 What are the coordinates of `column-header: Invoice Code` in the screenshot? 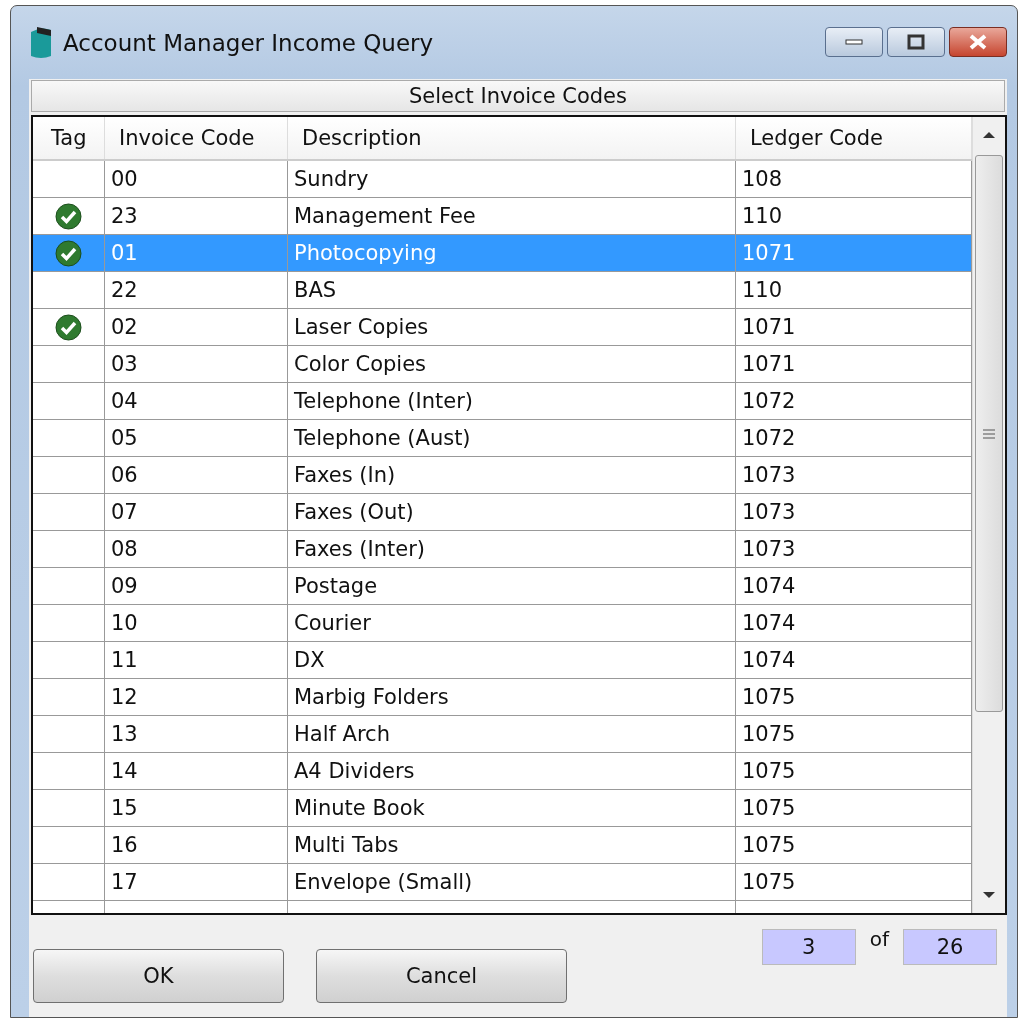 It's located at (196, 138).